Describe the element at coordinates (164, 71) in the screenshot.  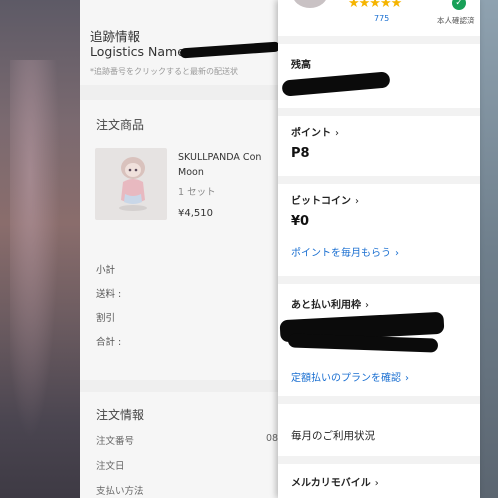
I see `tracking-note: *追跡番号をクリックすると最新の配送状` at that location.